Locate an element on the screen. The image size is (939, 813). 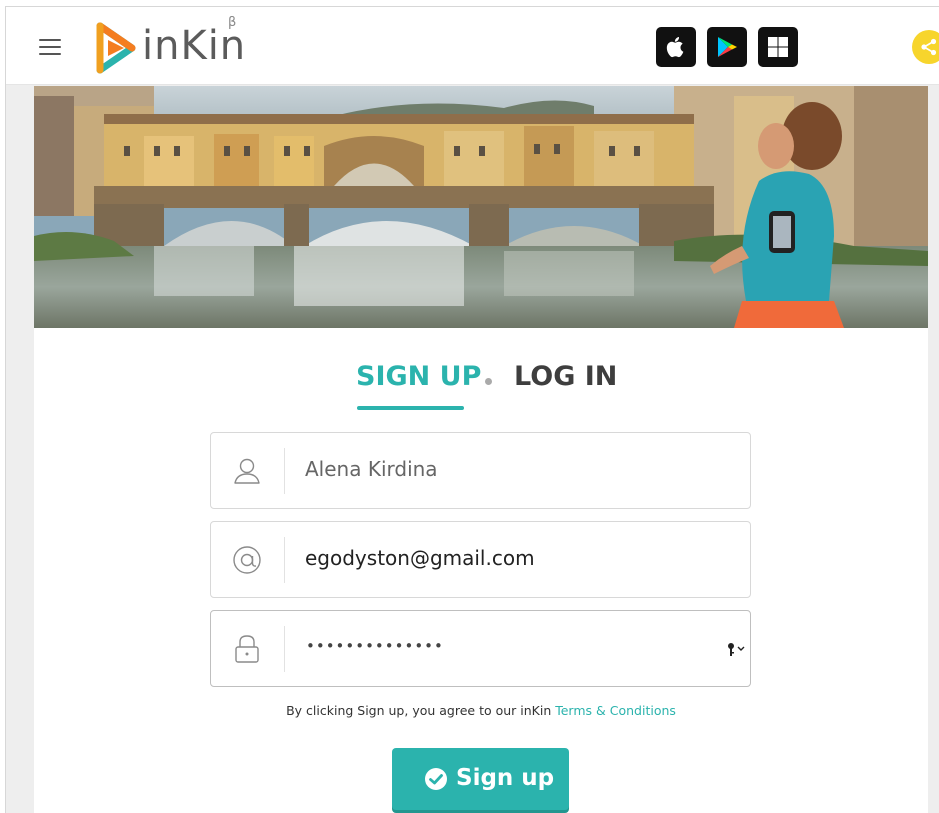
apple-icon is located at coordinates (675, 47).